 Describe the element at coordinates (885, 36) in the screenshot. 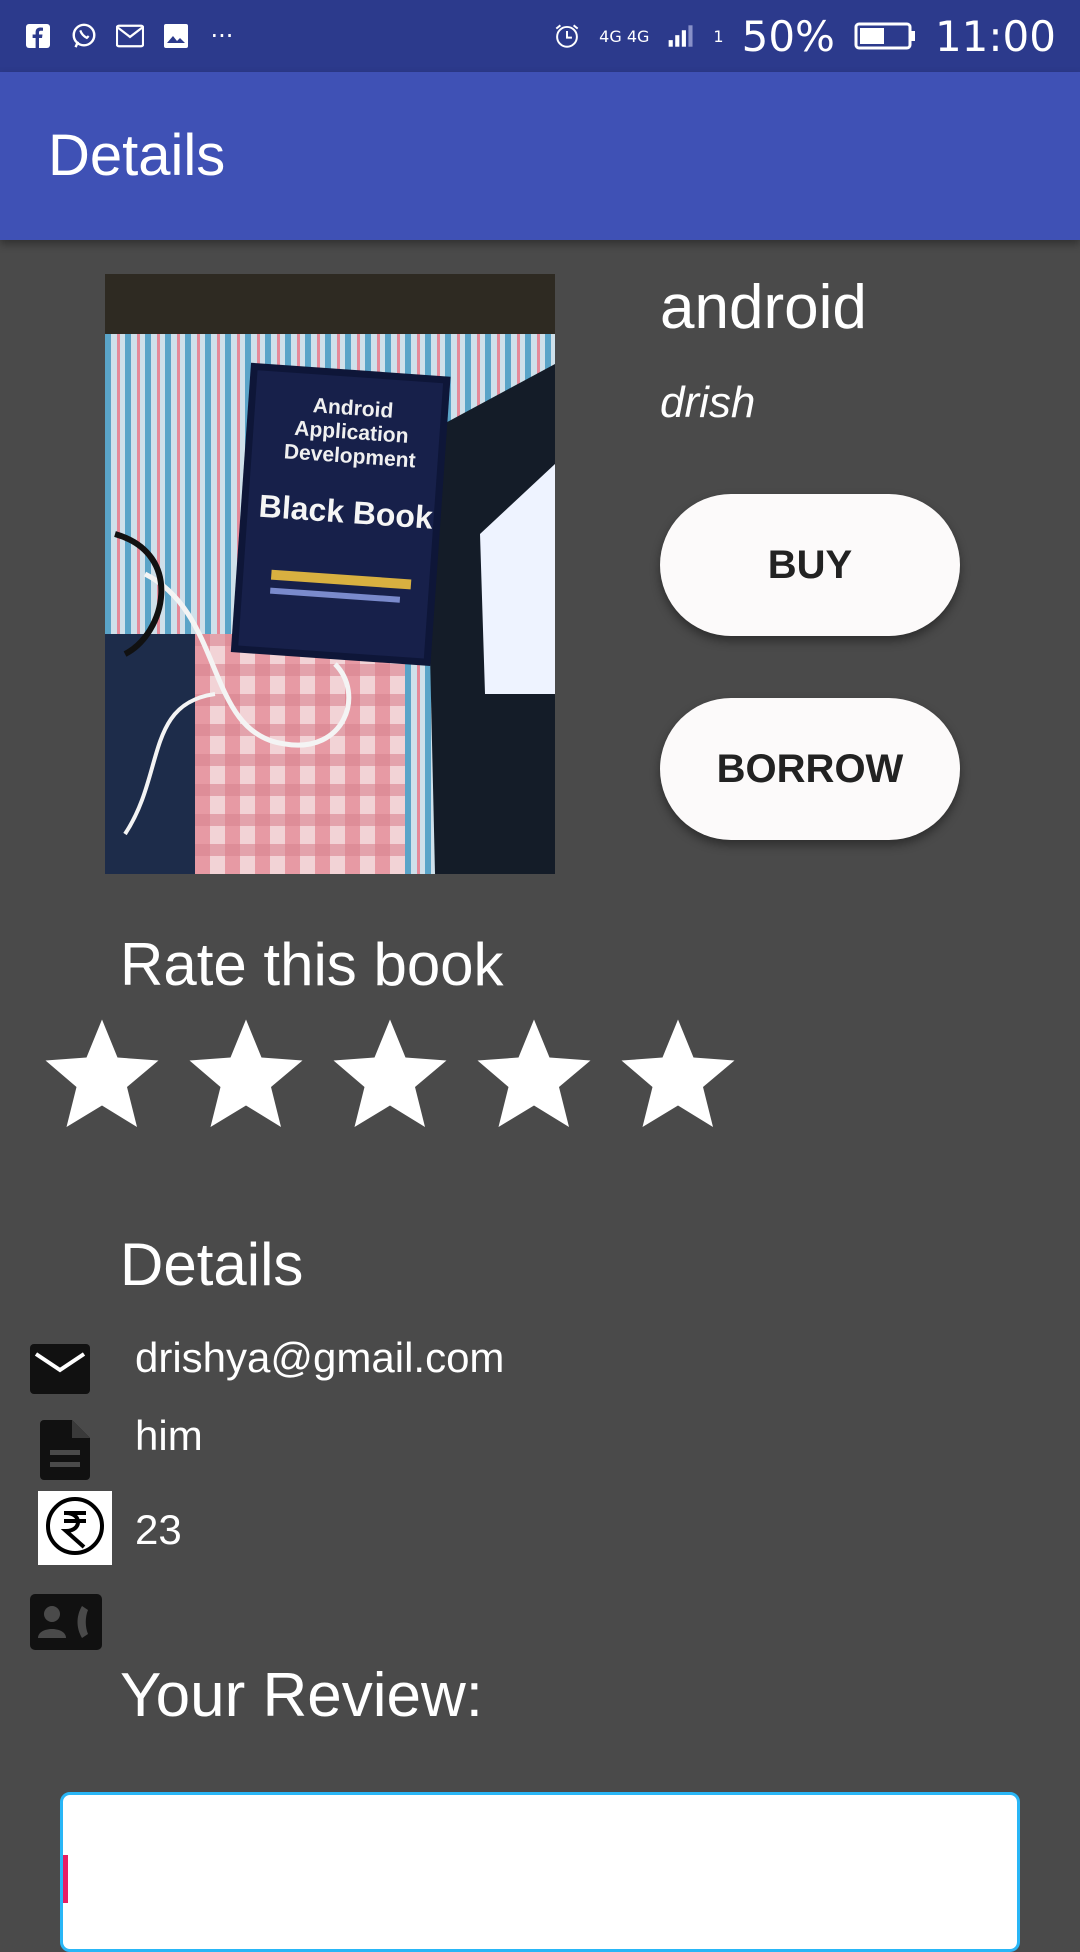

I see `battery-icon` at that location.